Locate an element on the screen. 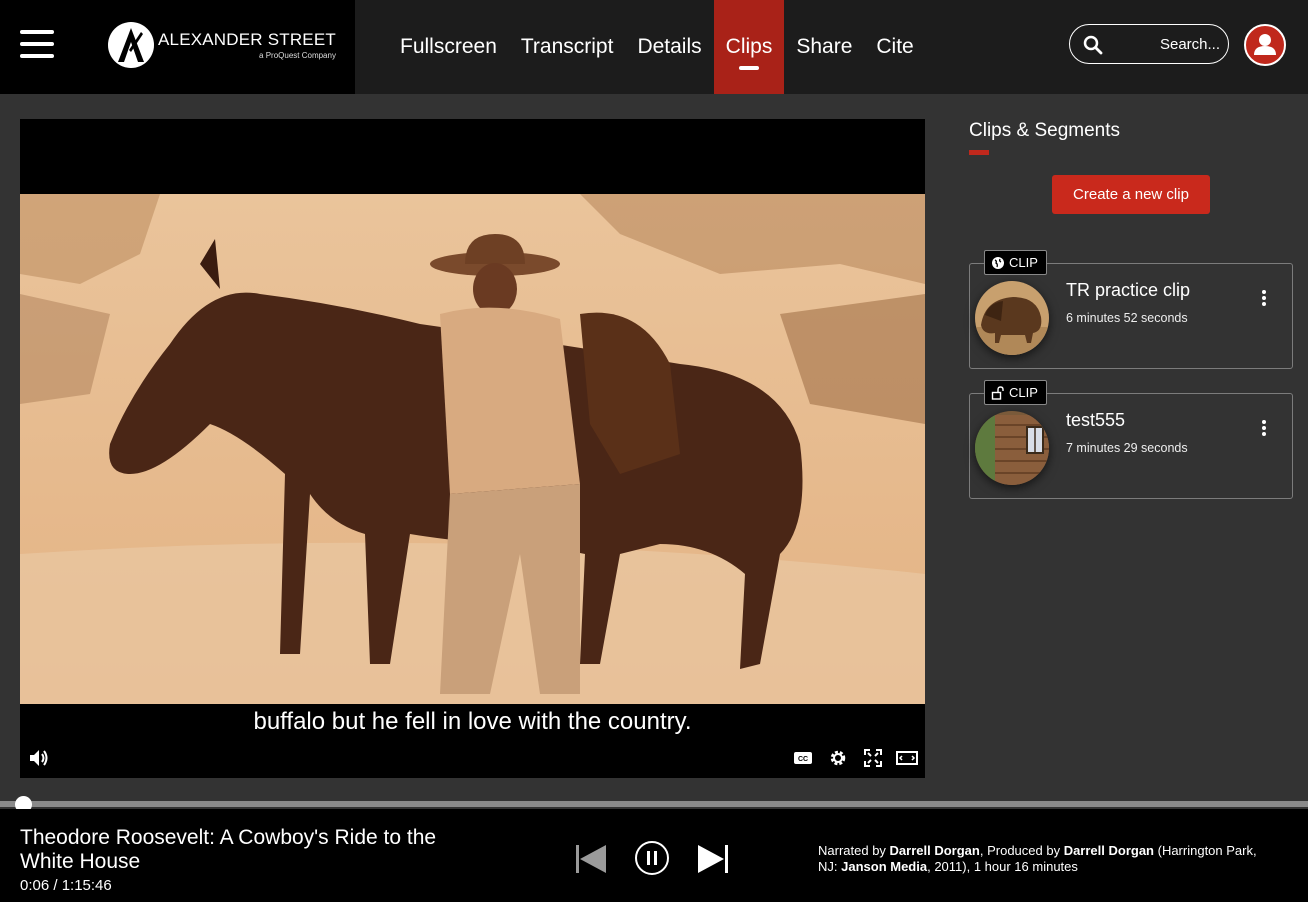 This screenshot has height=902, width=1308. menu-icon is located at coordinates (38, 45).